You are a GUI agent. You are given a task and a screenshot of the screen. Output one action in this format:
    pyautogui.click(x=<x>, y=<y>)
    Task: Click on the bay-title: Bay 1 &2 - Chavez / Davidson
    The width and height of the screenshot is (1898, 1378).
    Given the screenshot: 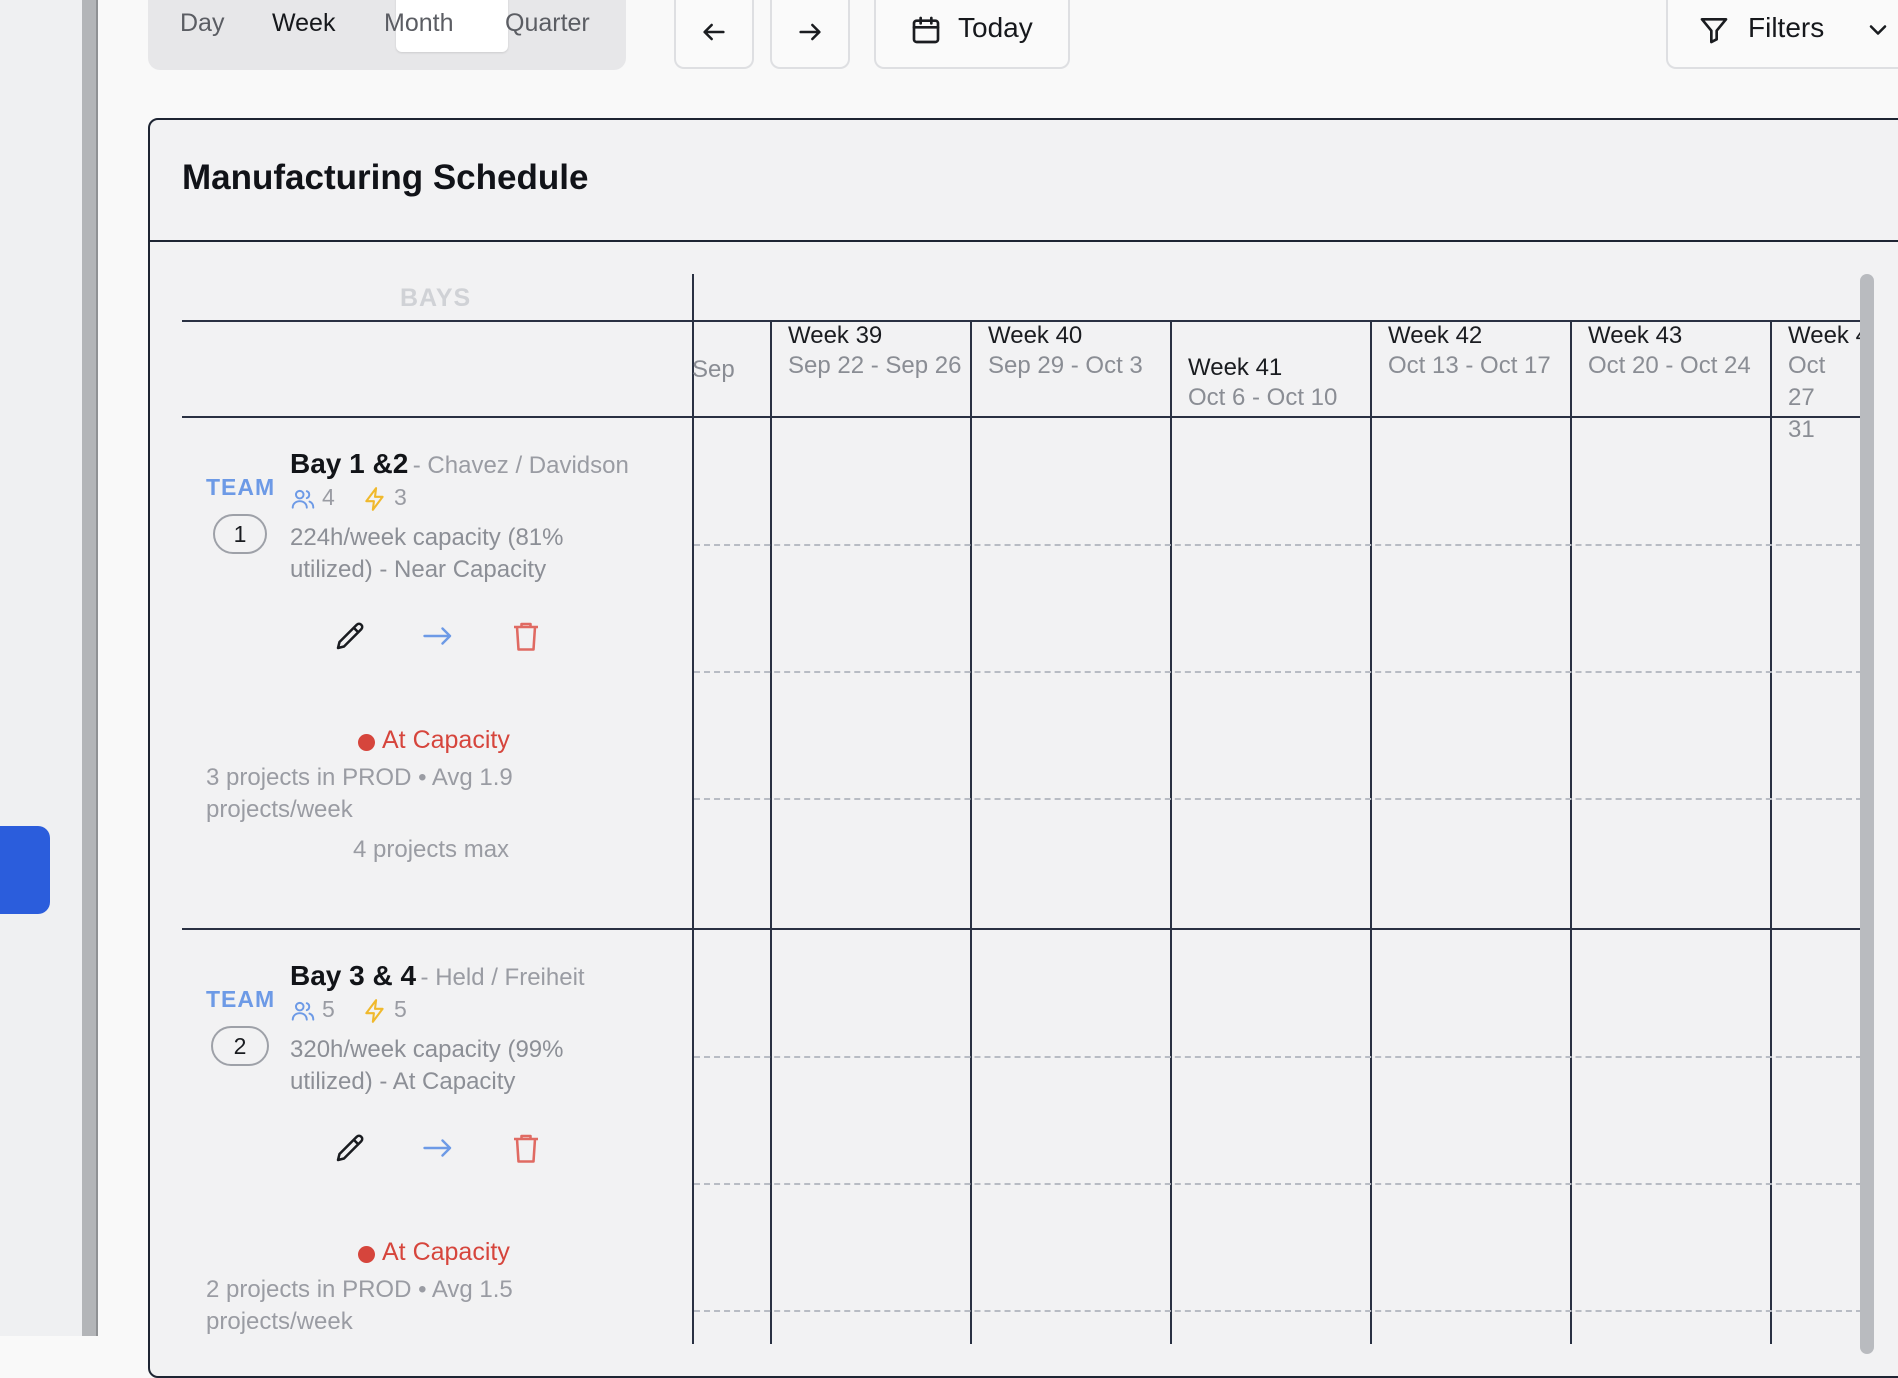 What is the action you would take?
    pyautogui.click(x=459, y=464)
    